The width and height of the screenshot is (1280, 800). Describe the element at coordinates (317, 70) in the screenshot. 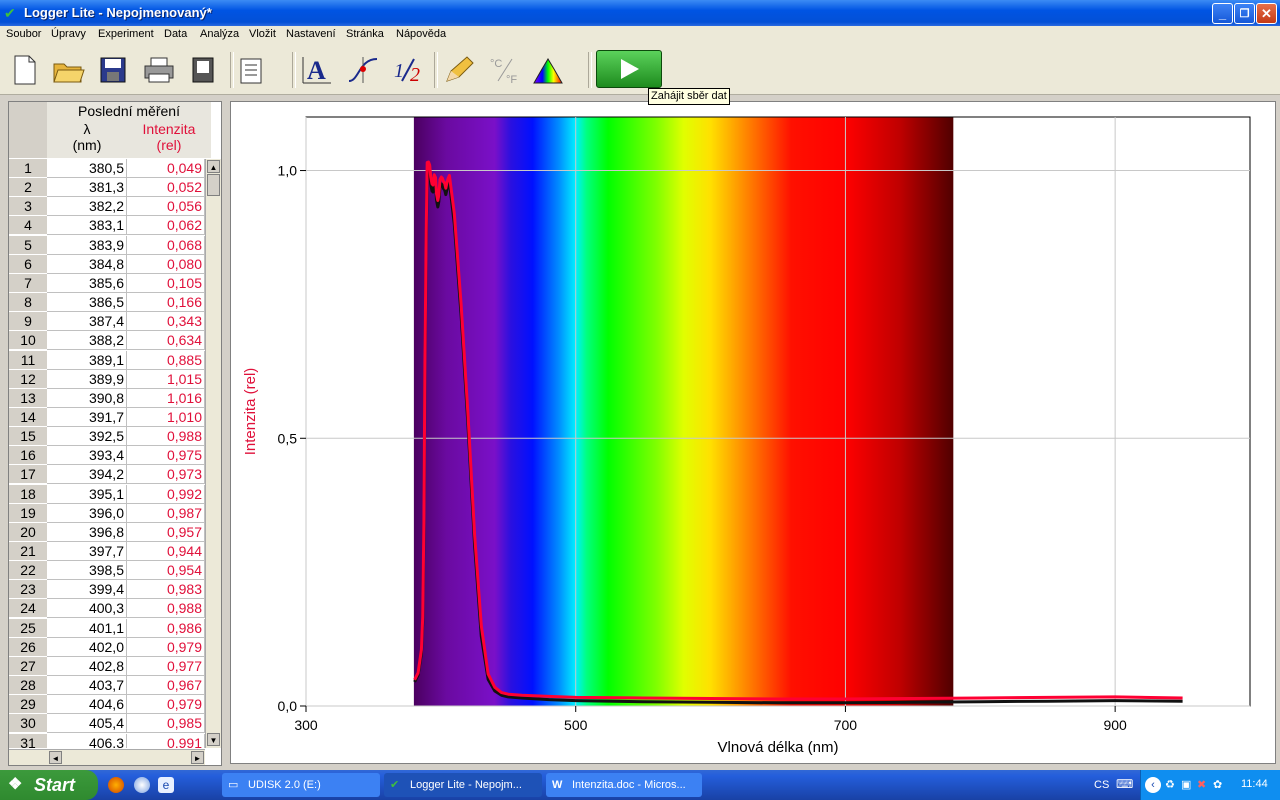

I see `autoscale-button: A` at that location.